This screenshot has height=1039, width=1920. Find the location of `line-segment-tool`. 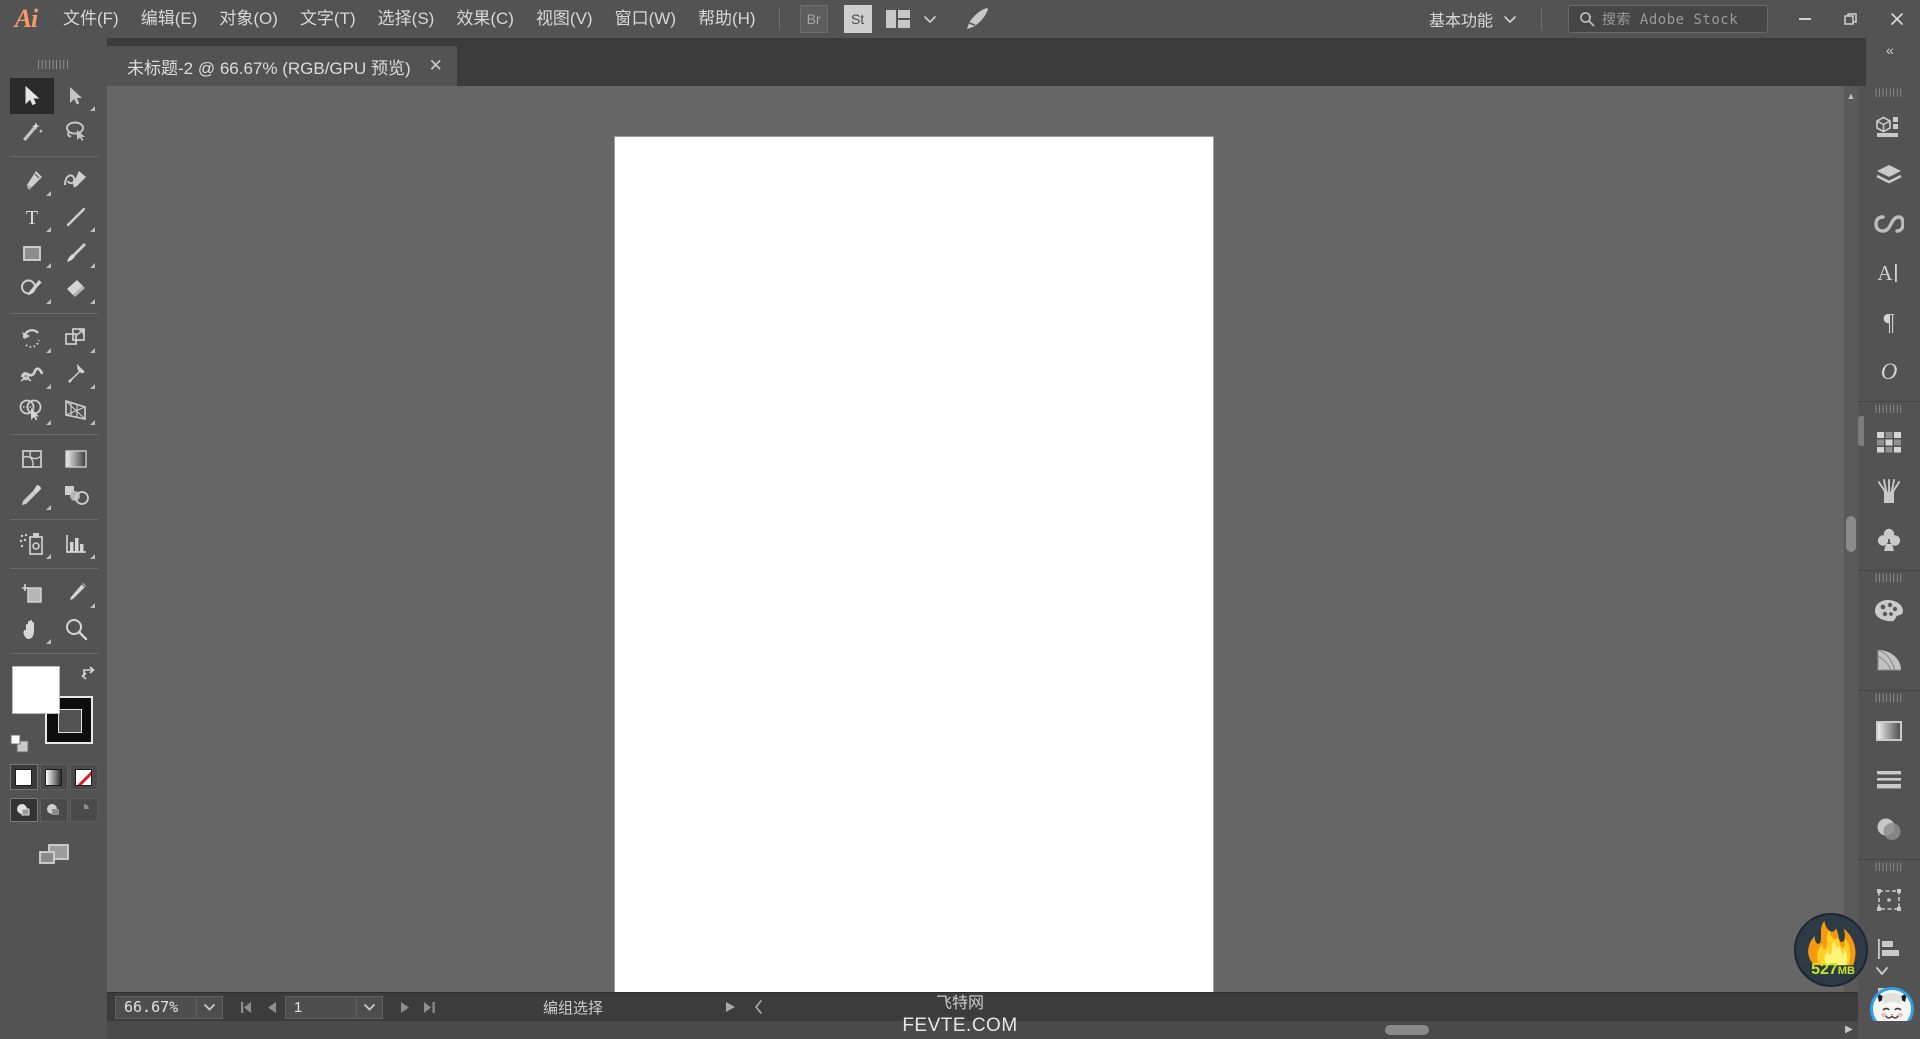

line-segment-tool is located at coordinates (76, 217).